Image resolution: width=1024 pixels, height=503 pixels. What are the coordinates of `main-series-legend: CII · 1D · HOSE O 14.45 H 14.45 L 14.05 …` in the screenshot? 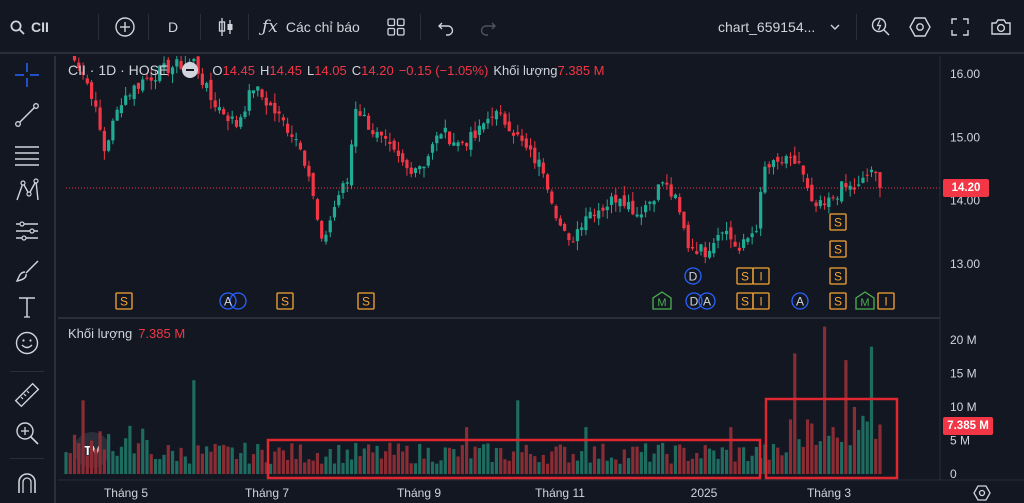 It's located at (339, 70).